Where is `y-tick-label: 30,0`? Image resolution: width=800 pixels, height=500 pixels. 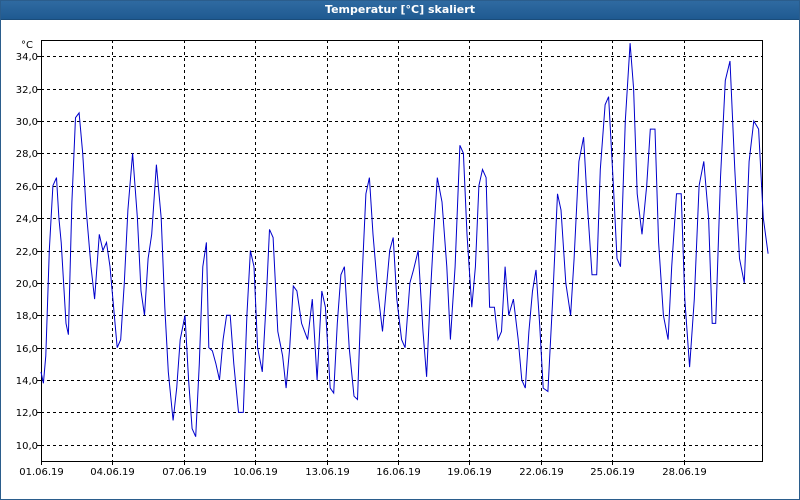 y-tick-label: 30,0 is located at coordinates (27, 122).